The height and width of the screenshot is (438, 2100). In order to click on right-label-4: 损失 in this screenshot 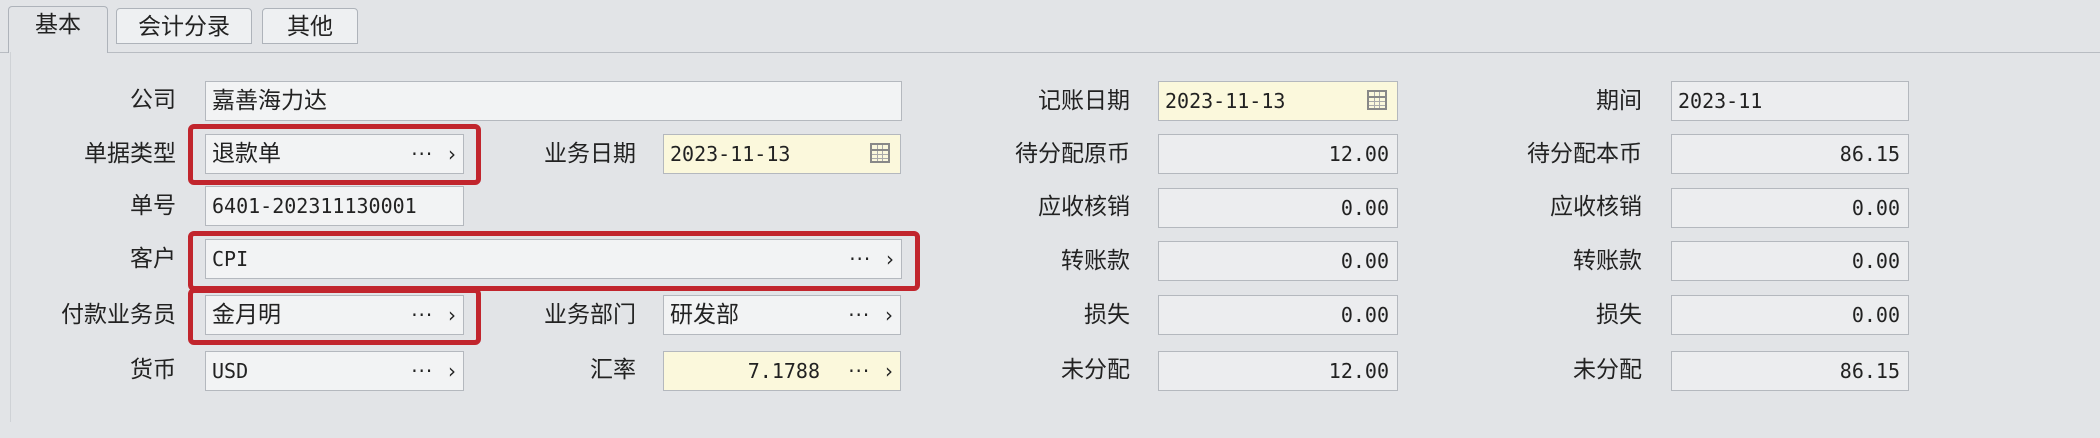, I will do `click(1619, 315)`.